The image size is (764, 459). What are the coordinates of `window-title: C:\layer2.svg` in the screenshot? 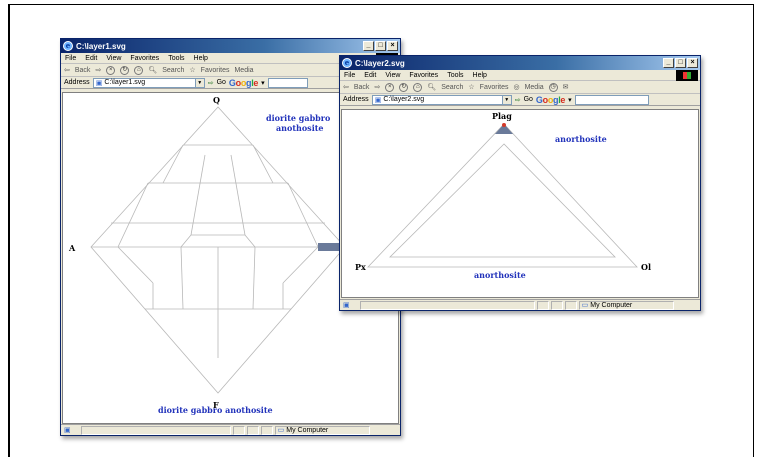 It's located at (380, 63).